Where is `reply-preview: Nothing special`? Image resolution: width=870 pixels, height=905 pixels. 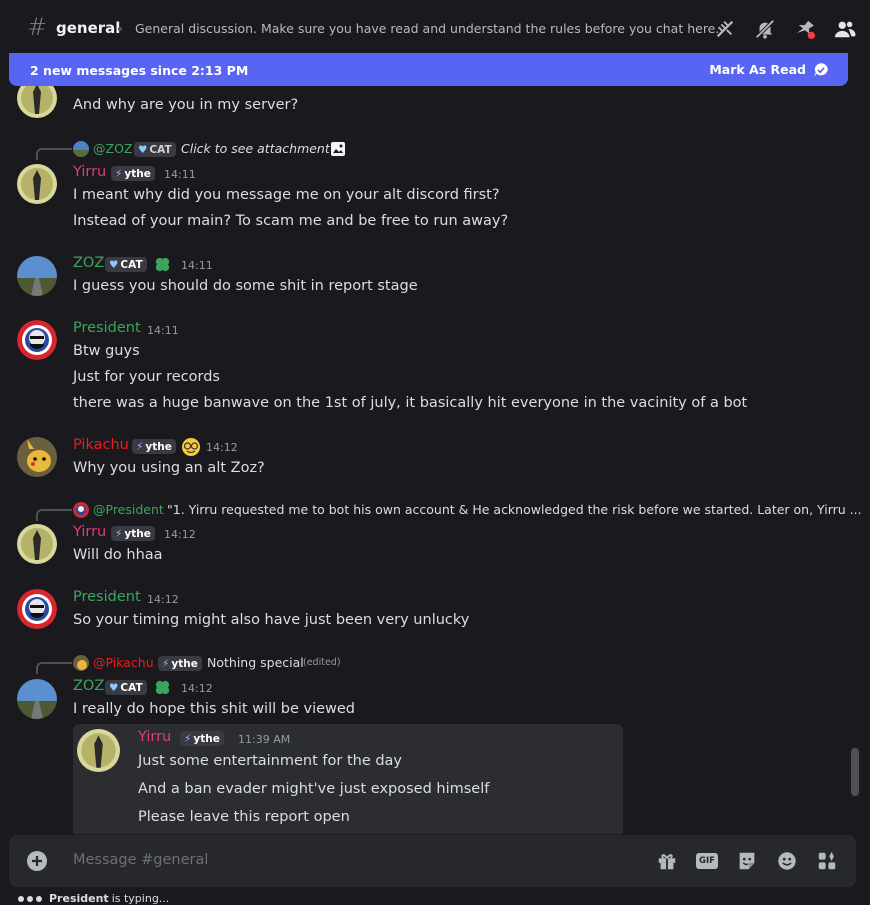
reply-preview: Nothing special is located at coordinates (255, 662).